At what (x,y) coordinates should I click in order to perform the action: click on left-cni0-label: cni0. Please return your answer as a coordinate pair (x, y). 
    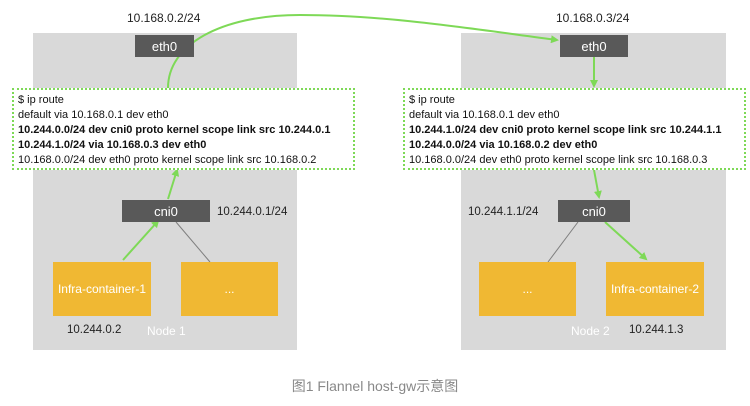
    Looking at the image, I should click on (166, 211).